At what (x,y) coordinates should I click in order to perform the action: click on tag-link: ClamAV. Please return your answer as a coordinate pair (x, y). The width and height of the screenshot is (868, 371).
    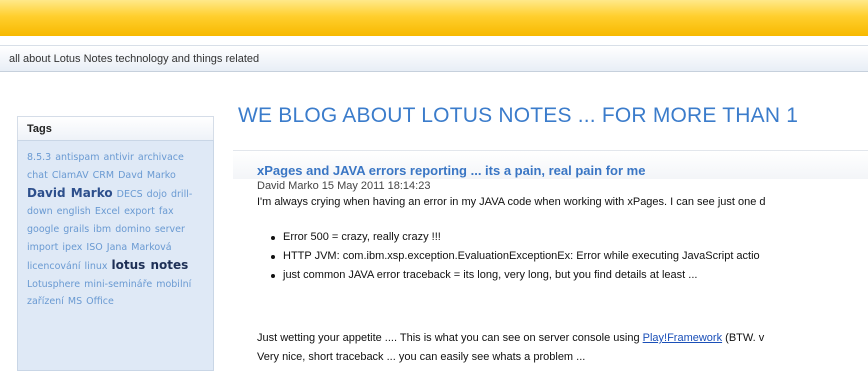
    Looking at the image, I should click on (70, 175).